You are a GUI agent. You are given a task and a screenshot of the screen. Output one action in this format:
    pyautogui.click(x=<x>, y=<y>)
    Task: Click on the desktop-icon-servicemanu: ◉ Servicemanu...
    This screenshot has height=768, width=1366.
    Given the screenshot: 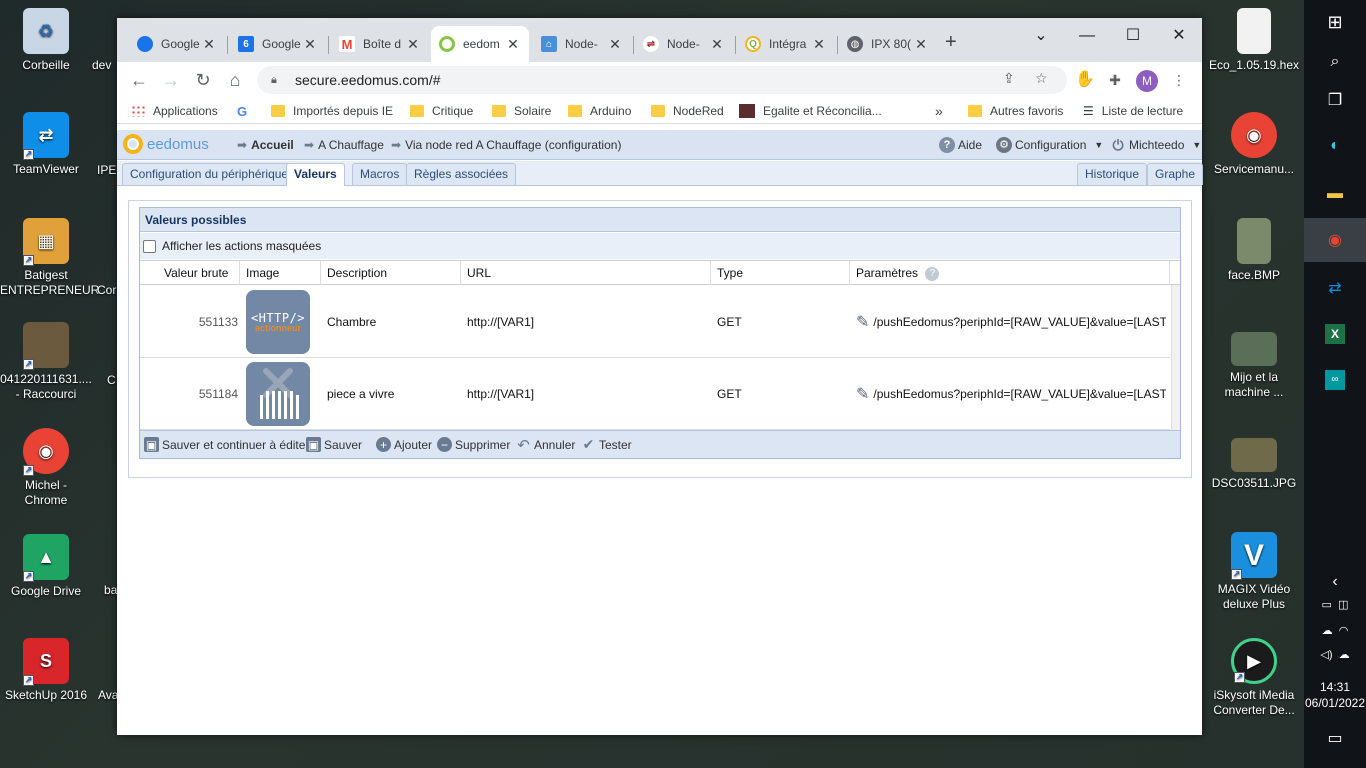 What is the action you would take?
    pyautogui.click(x=1254, y=144)
    